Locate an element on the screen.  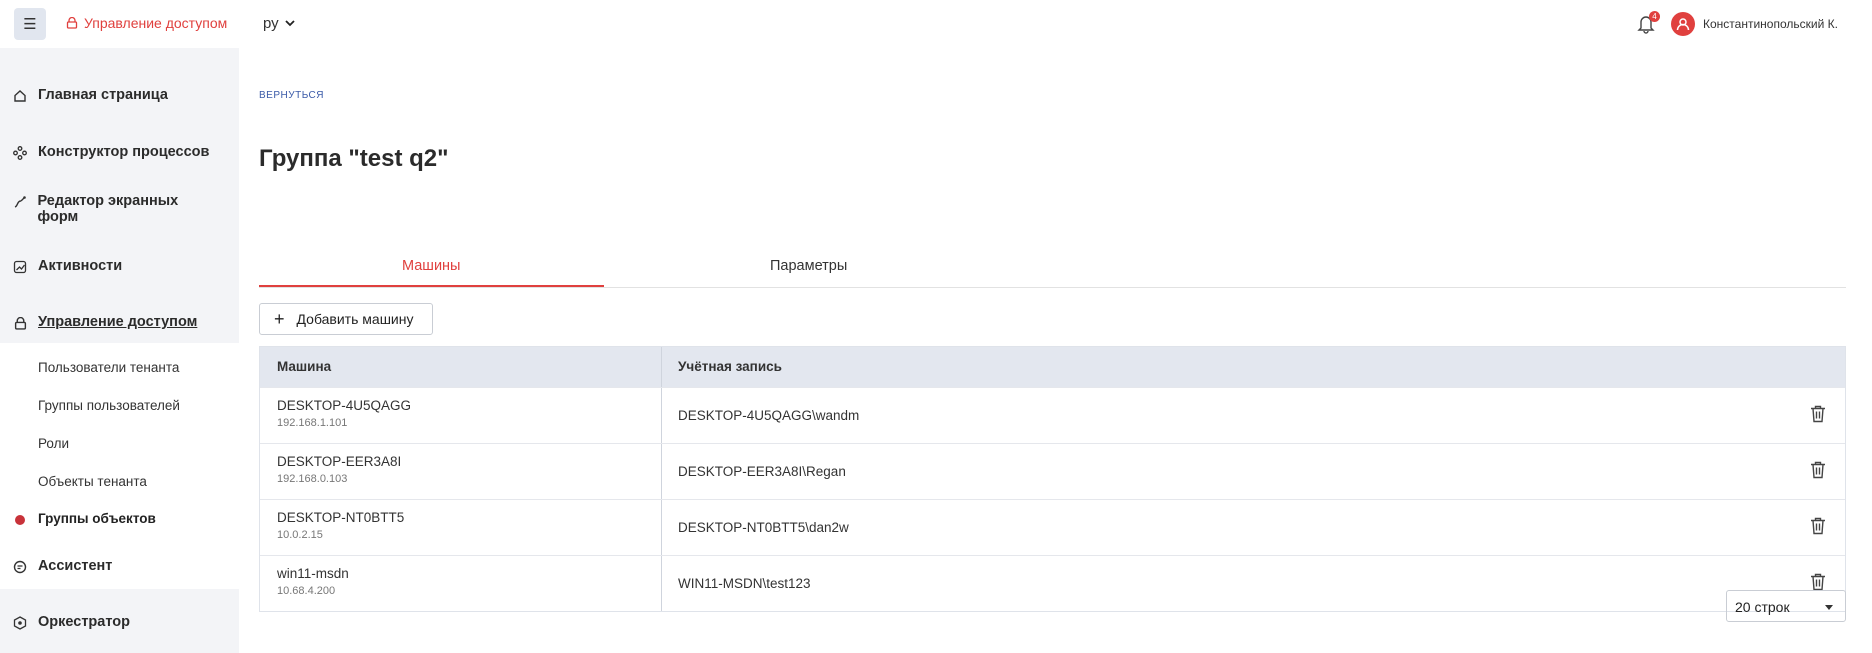
home-icon is located at coordinates (20, 96).